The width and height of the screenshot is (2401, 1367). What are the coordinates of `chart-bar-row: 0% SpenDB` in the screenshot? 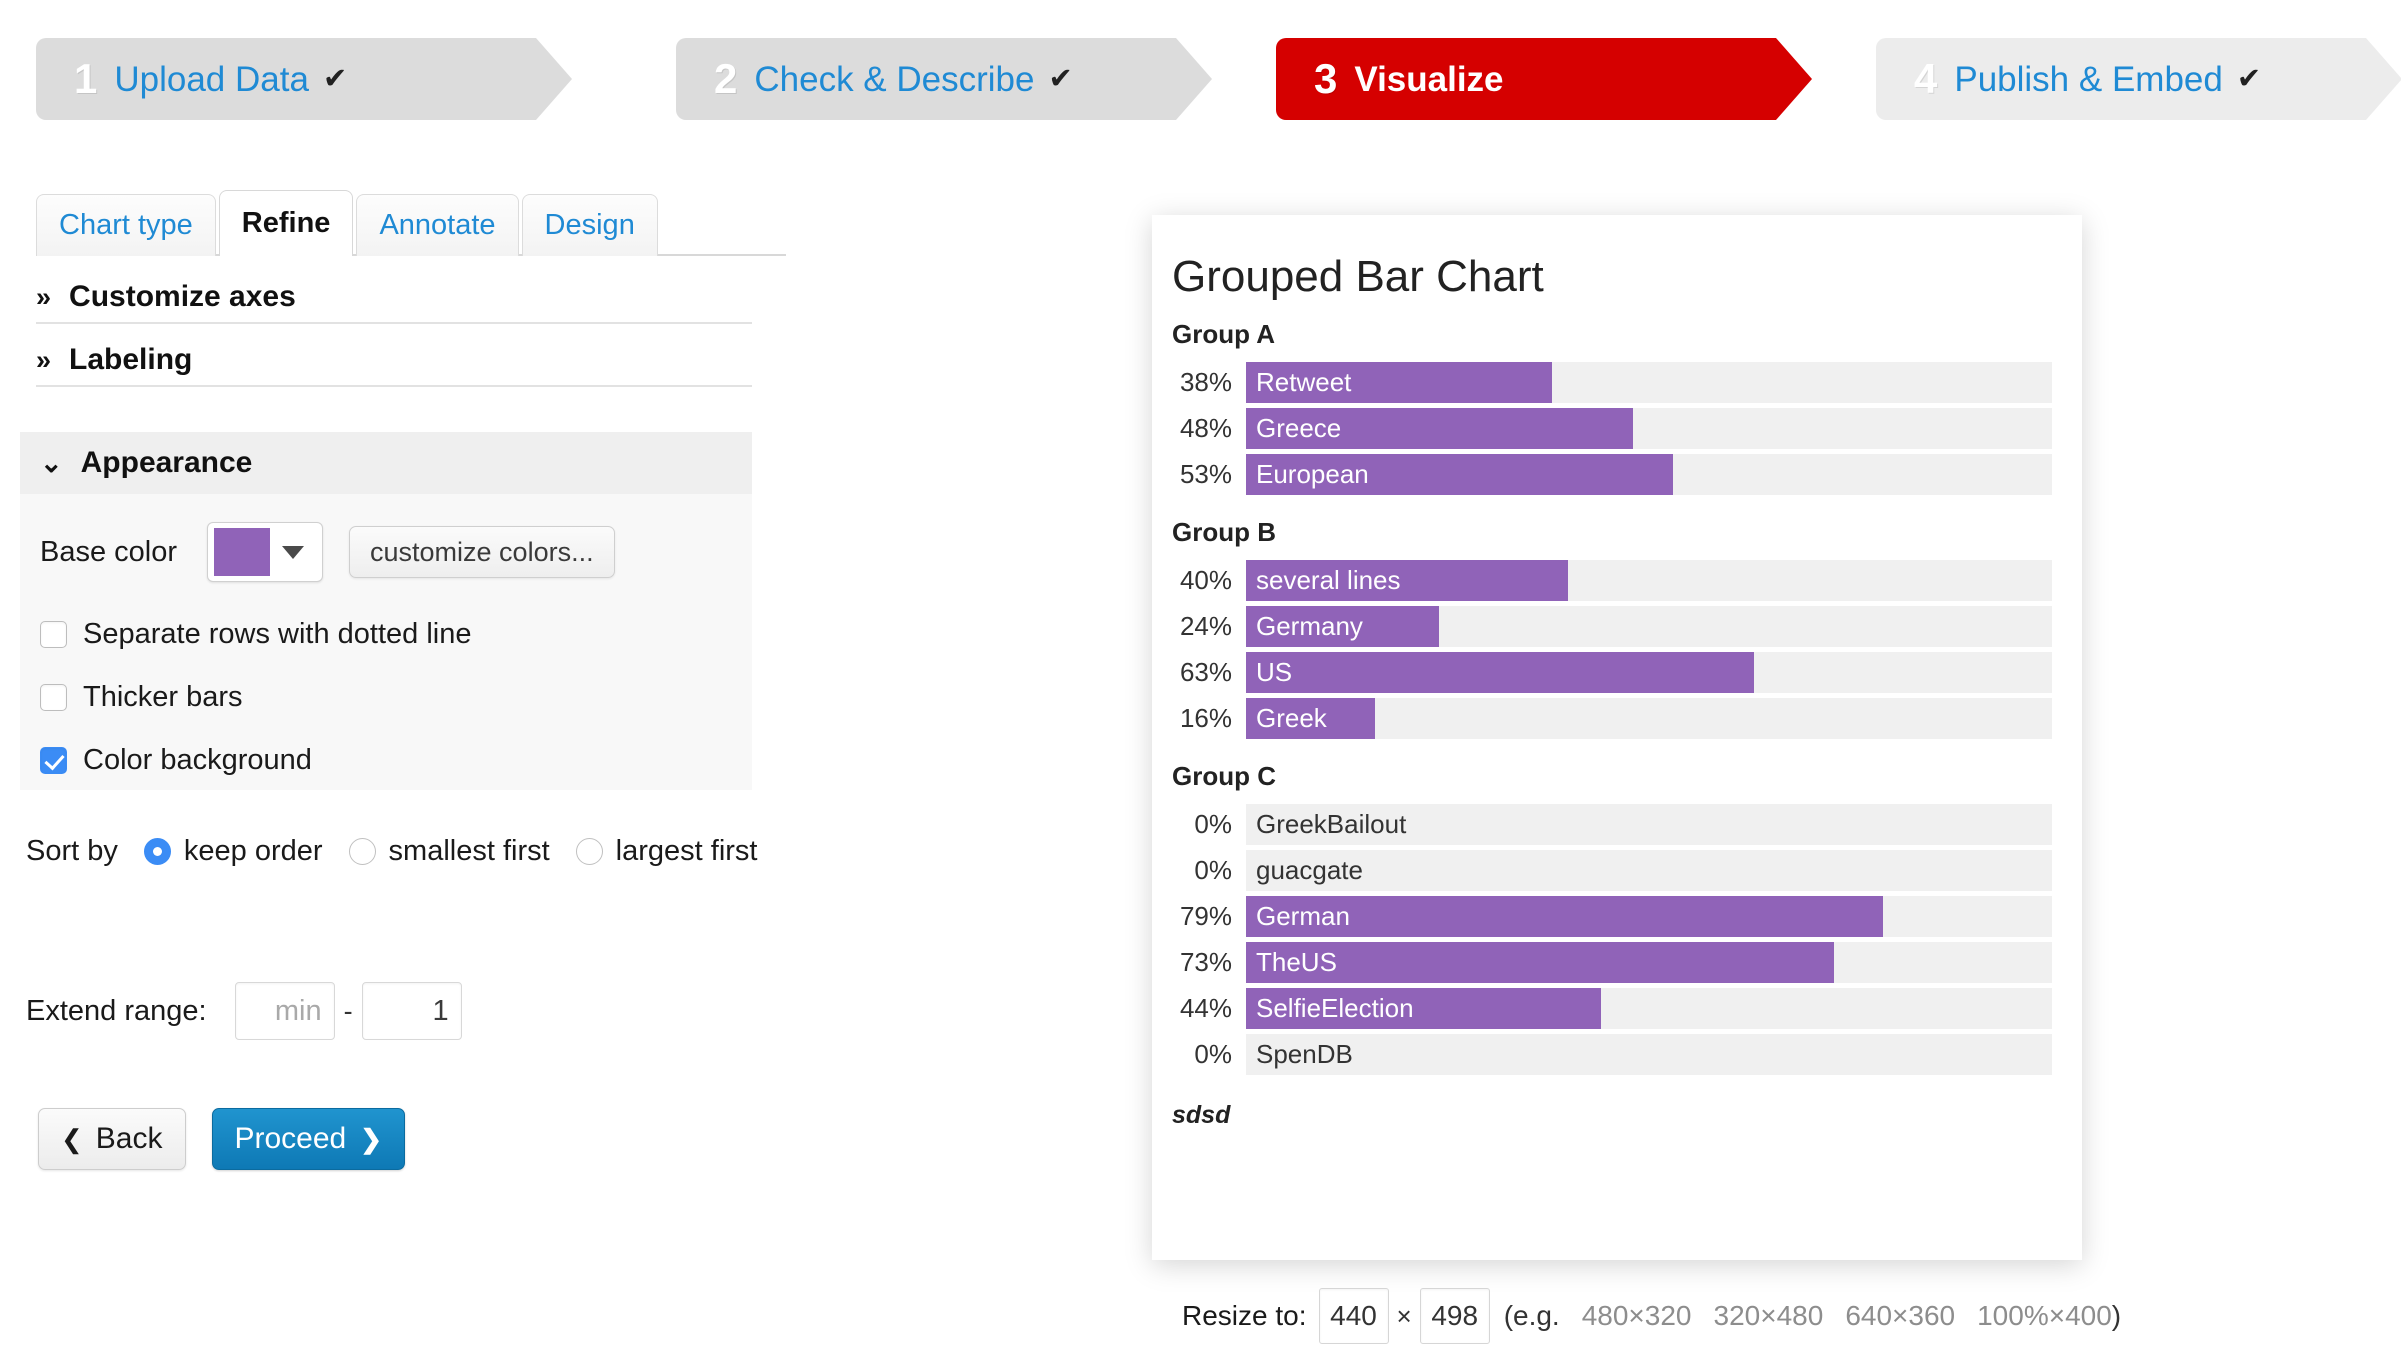 It's located at (1612, 1055).